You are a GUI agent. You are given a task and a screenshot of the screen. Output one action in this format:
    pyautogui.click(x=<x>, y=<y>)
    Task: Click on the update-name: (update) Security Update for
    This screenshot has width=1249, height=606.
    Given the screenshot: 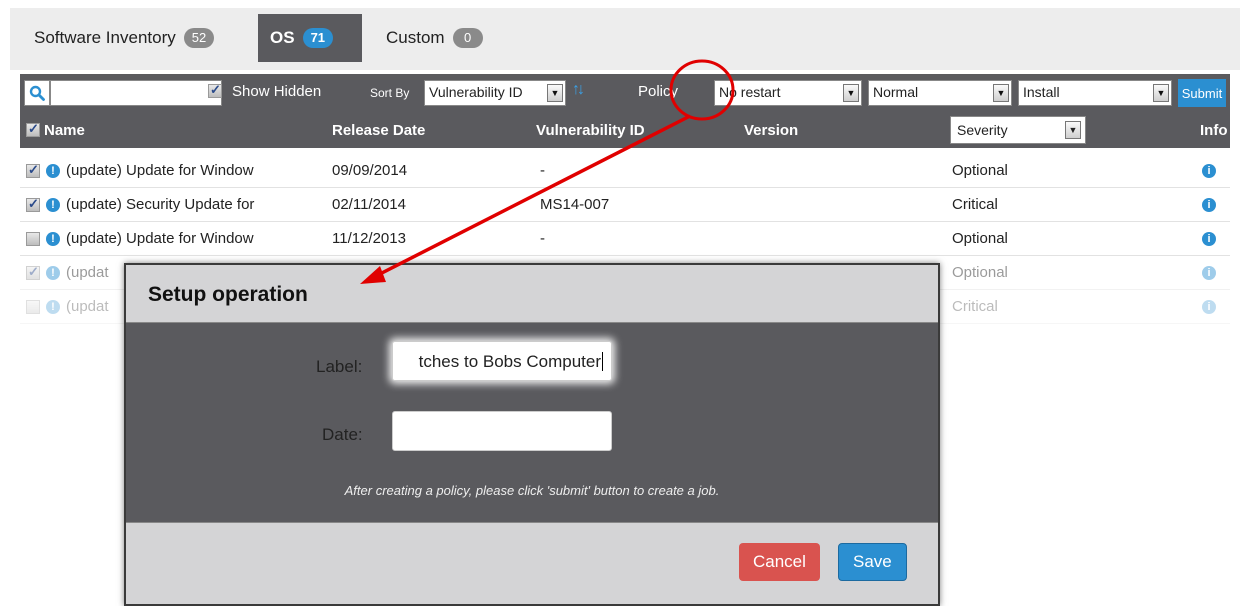 What is the action you would take?
    pyautogui.click(x=160, y=204)
    